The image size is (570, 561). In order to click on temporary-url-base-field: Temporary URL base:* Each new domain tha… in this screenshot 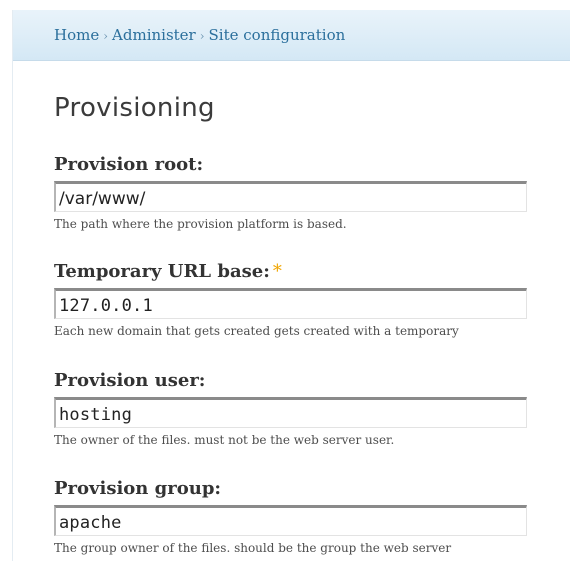, I will do `click(312, 299)`.